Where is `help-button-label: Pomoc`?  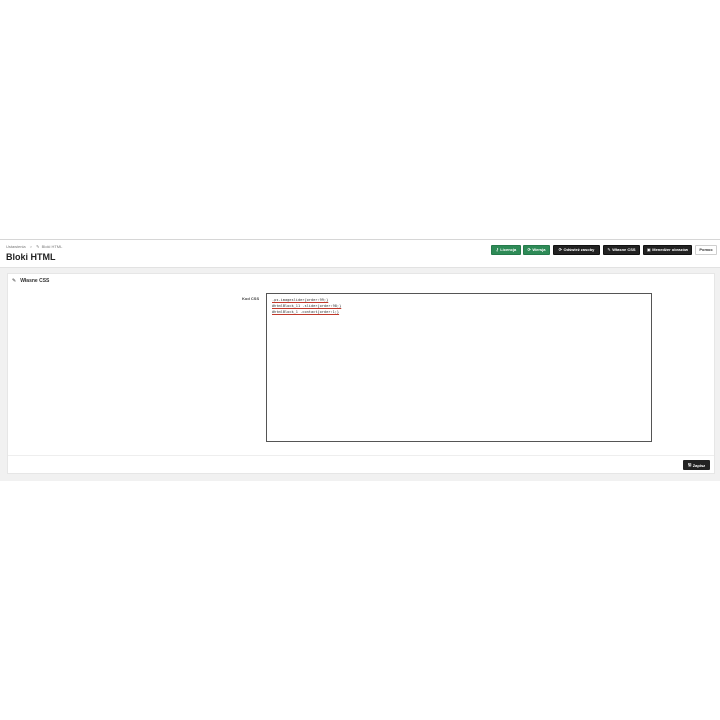
help-button-label: Pomoc is located at coordinates (706, 249).